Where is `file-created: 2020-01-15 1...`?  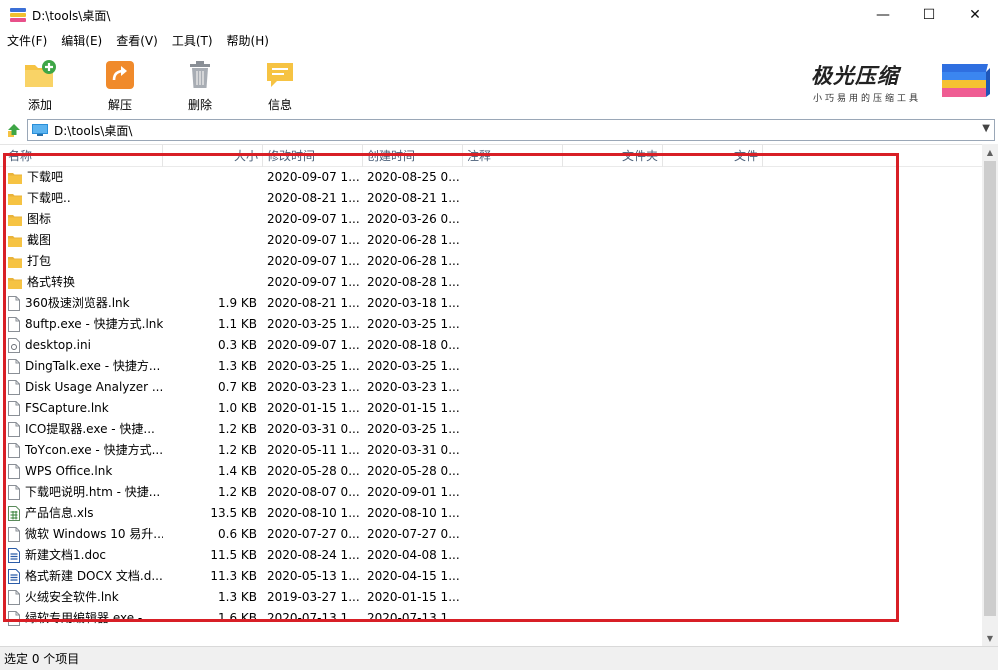 file-created: 2020-01-15 1... is located at coordinates (413, 408).